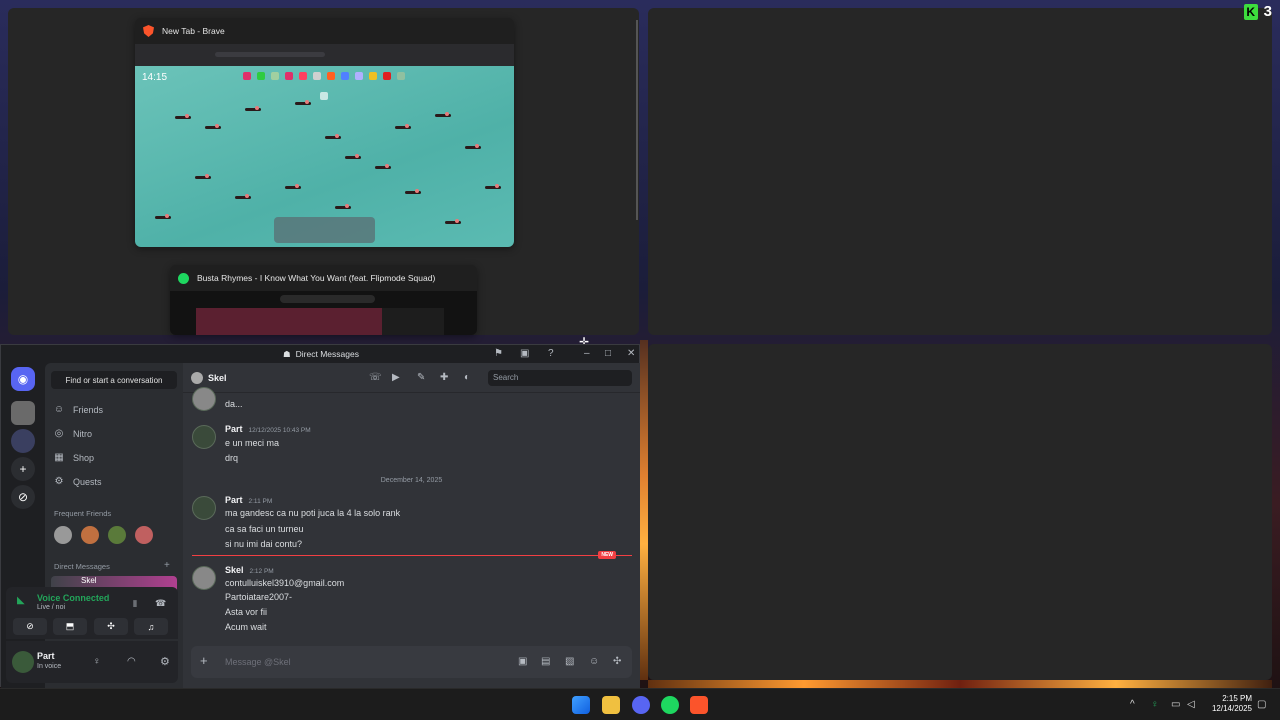 This screenshot has height=720, width=1280. I want to click on disconnect-icon: ☎, so click(160, 603).